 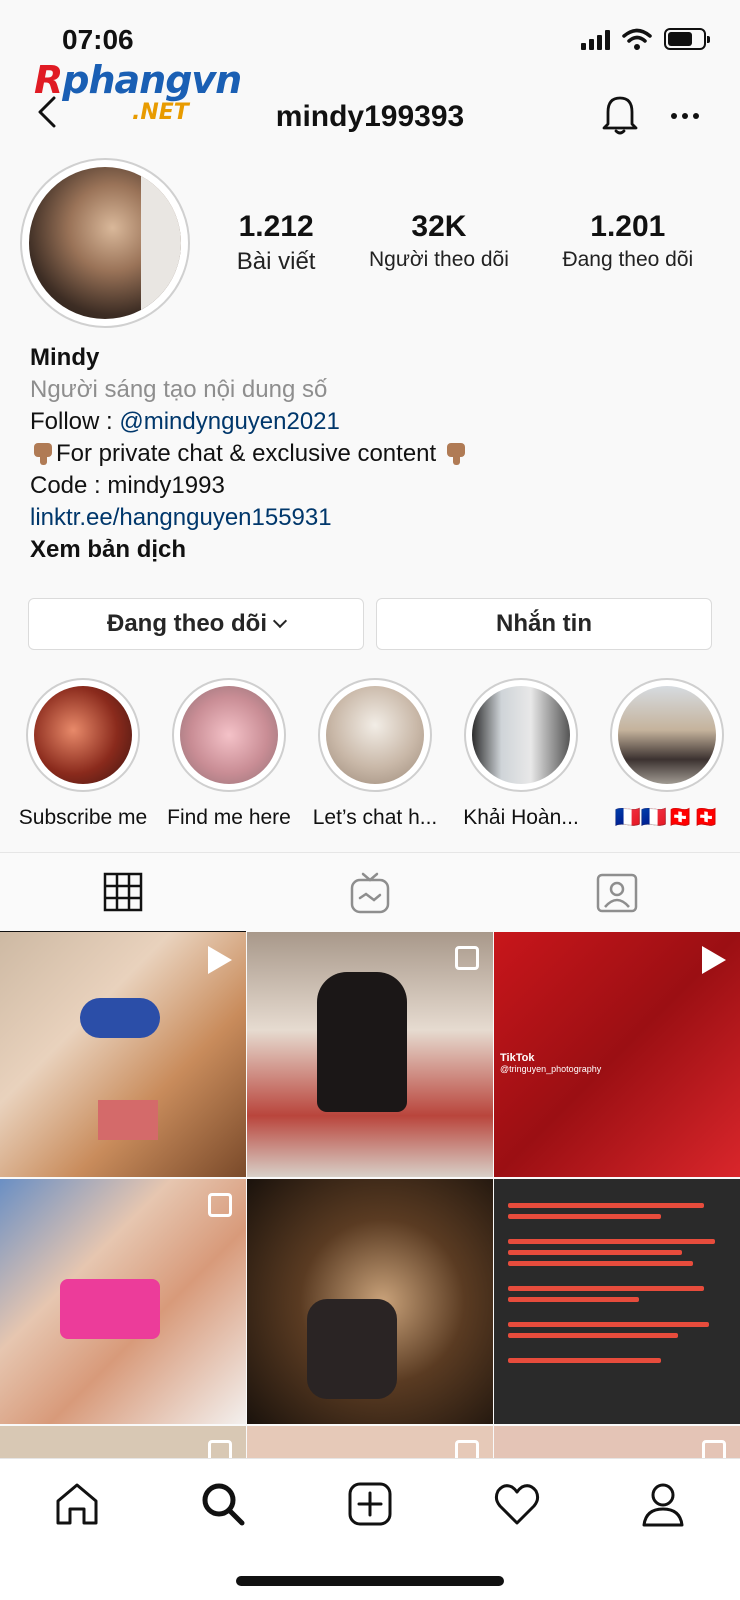 I want to click on home-indicator, so click(x=370, y=1581).